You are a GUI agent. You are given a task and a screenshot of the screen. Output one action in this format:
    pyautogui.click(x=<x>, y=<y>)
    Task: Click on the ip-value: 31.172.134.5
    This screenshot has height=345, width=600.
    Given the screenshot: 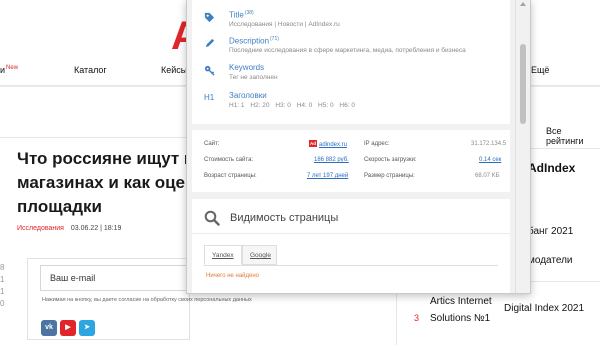 What is the action you would take?
    pyautogui.click(x=489, y=144)
    